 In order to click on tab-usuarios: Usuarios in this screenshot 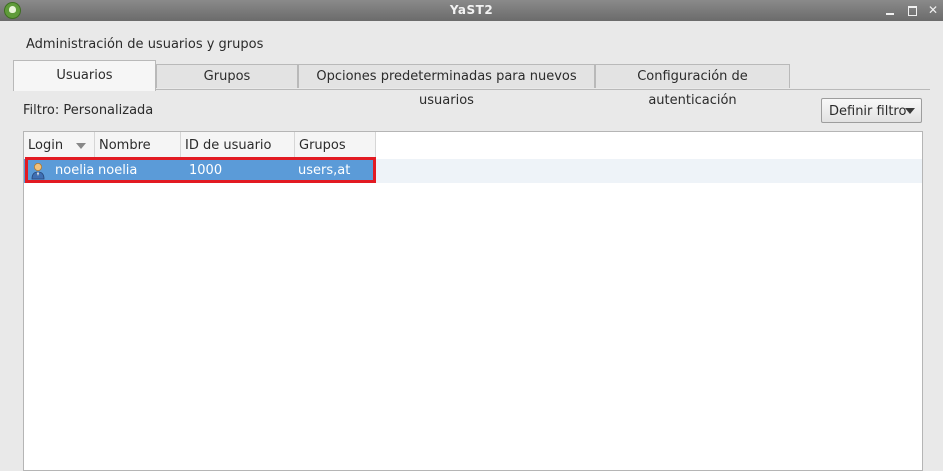, I will do `click(84, 75)`.